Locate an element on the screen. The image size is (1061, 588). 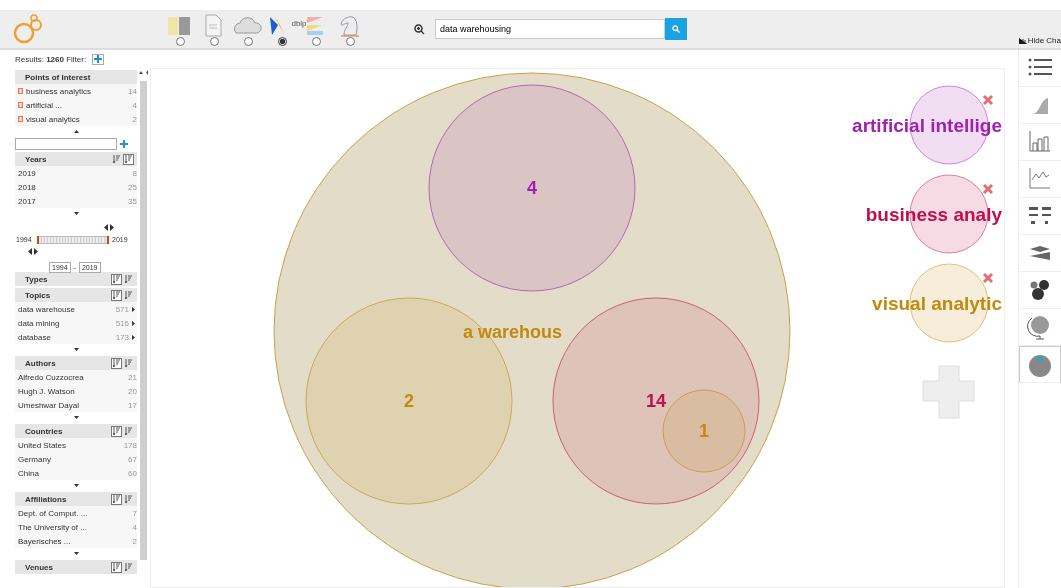
caret-up-icon is located at coordinates (76, 131).